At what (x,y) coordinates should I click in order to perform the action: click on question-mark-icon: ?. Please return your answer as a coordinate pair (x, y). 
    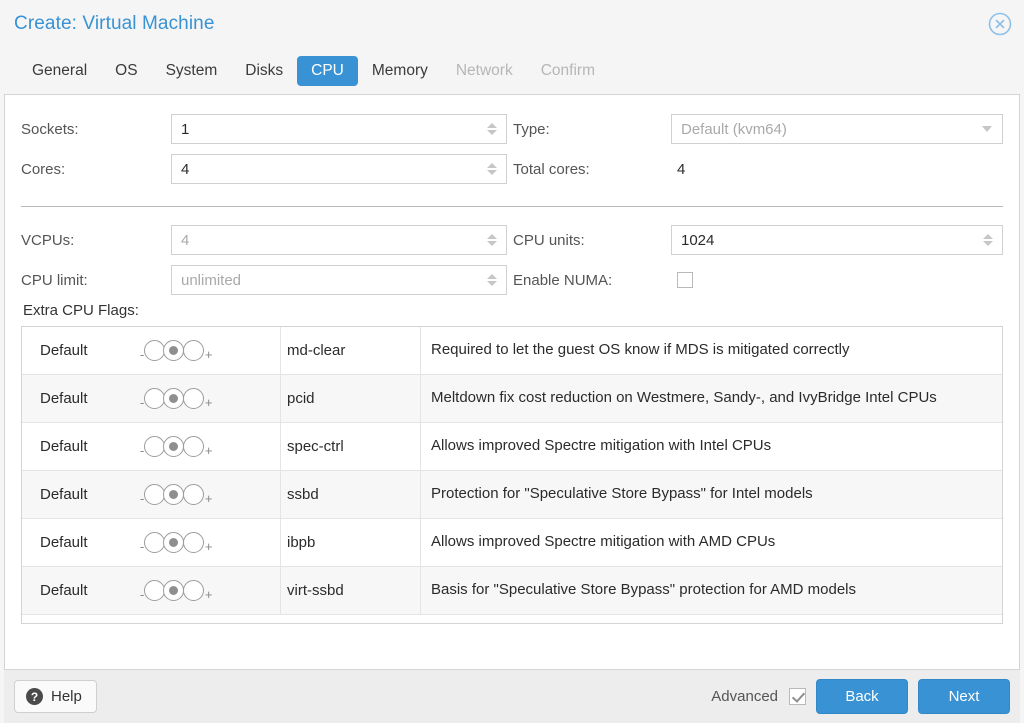
    Looking at the image, I should click on (34, 696).